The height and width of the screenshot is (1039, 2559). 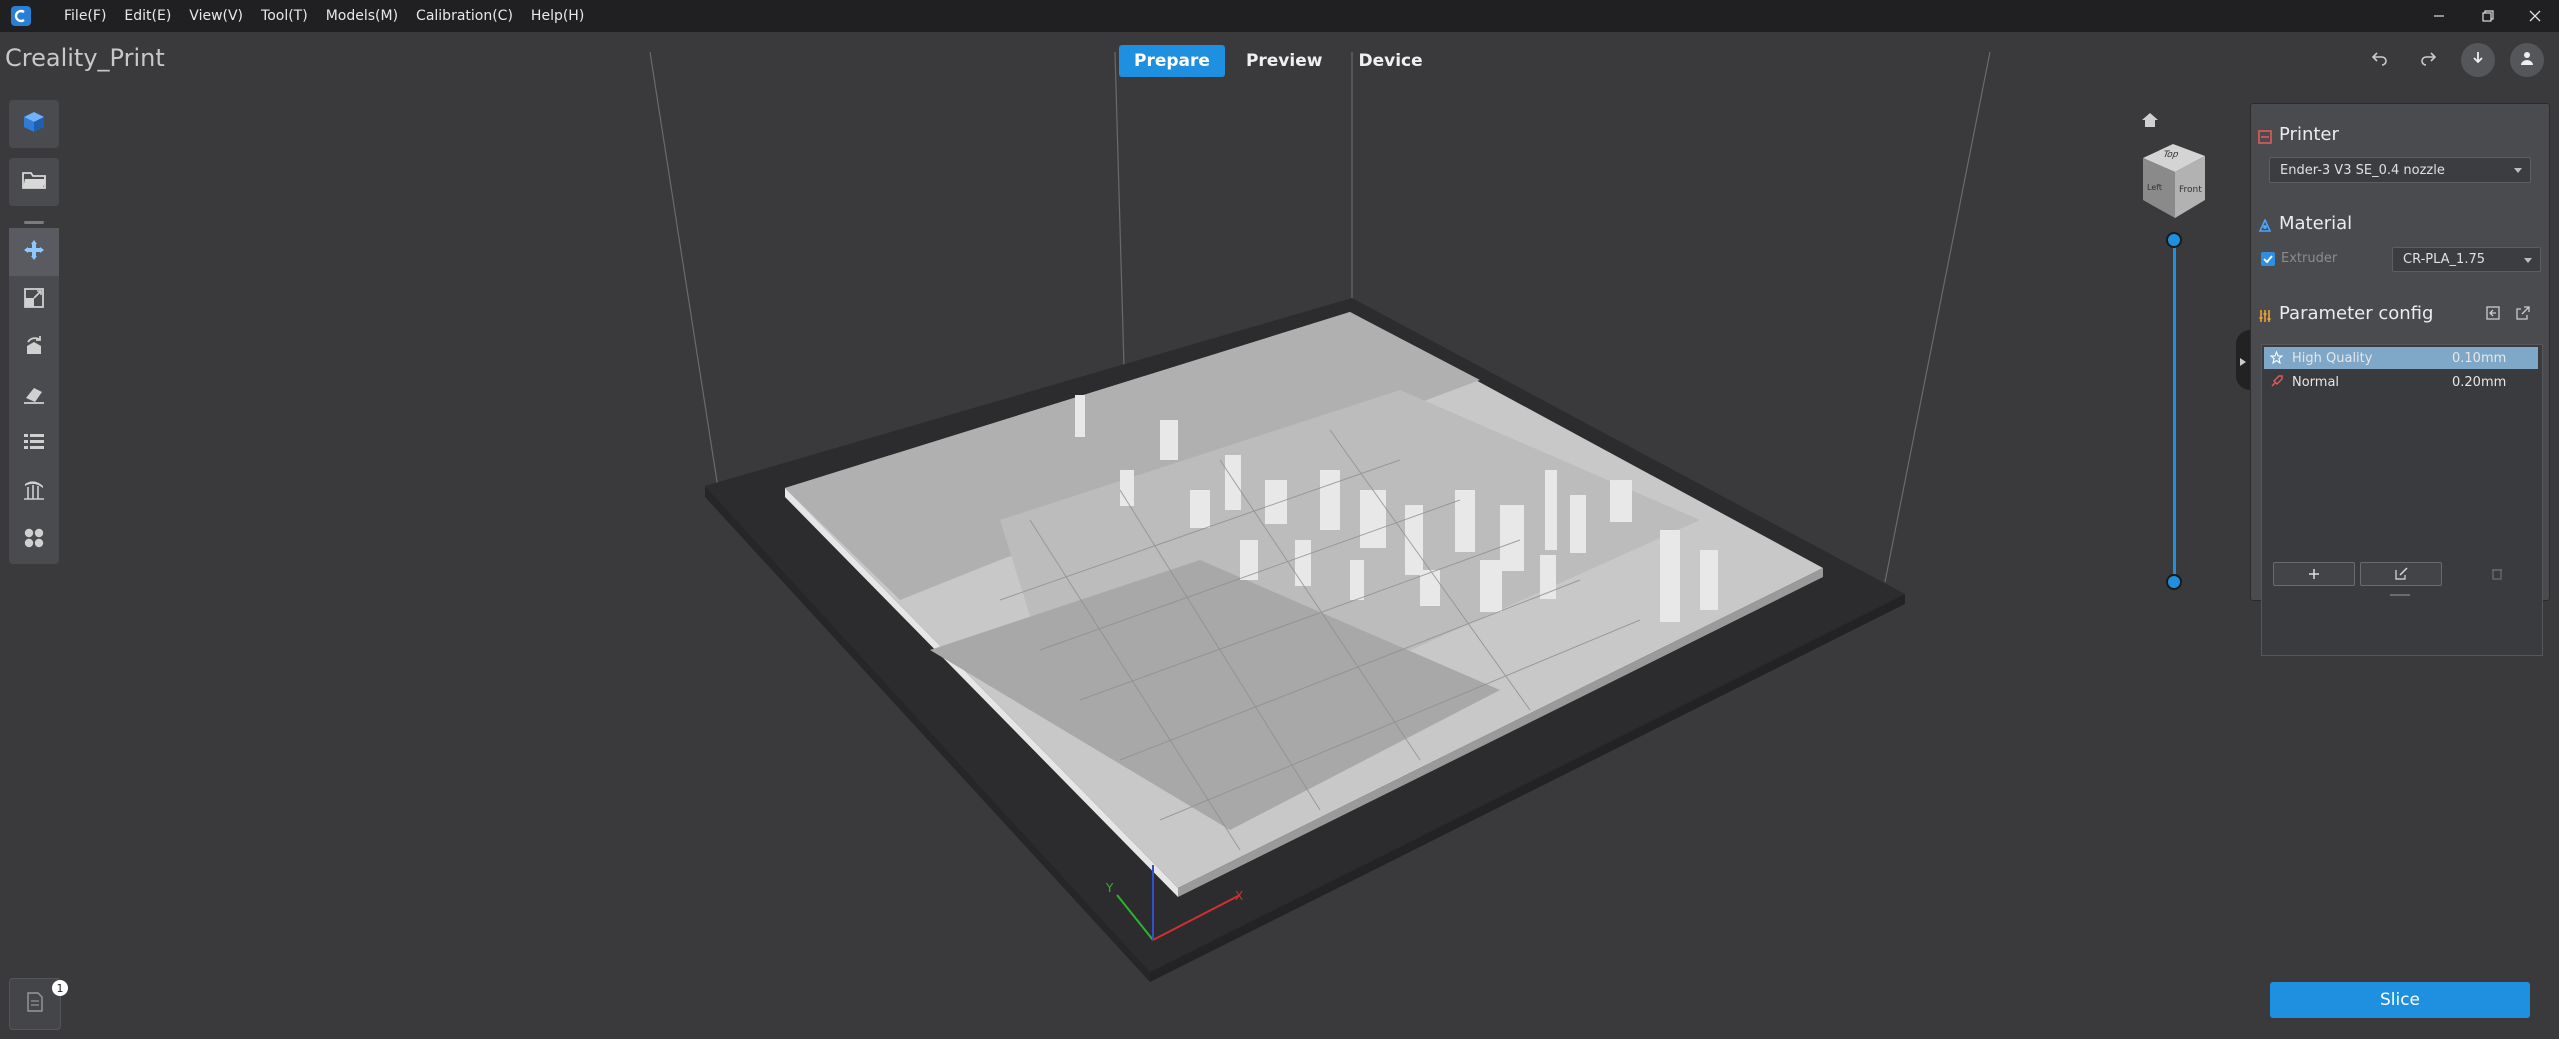 I want to click on extruder-label: Extruder, so click(x=2309, y=258).